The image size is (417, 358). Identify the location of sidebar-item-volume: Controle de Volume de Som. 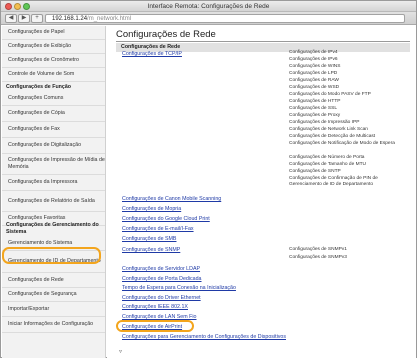
(53, 75).